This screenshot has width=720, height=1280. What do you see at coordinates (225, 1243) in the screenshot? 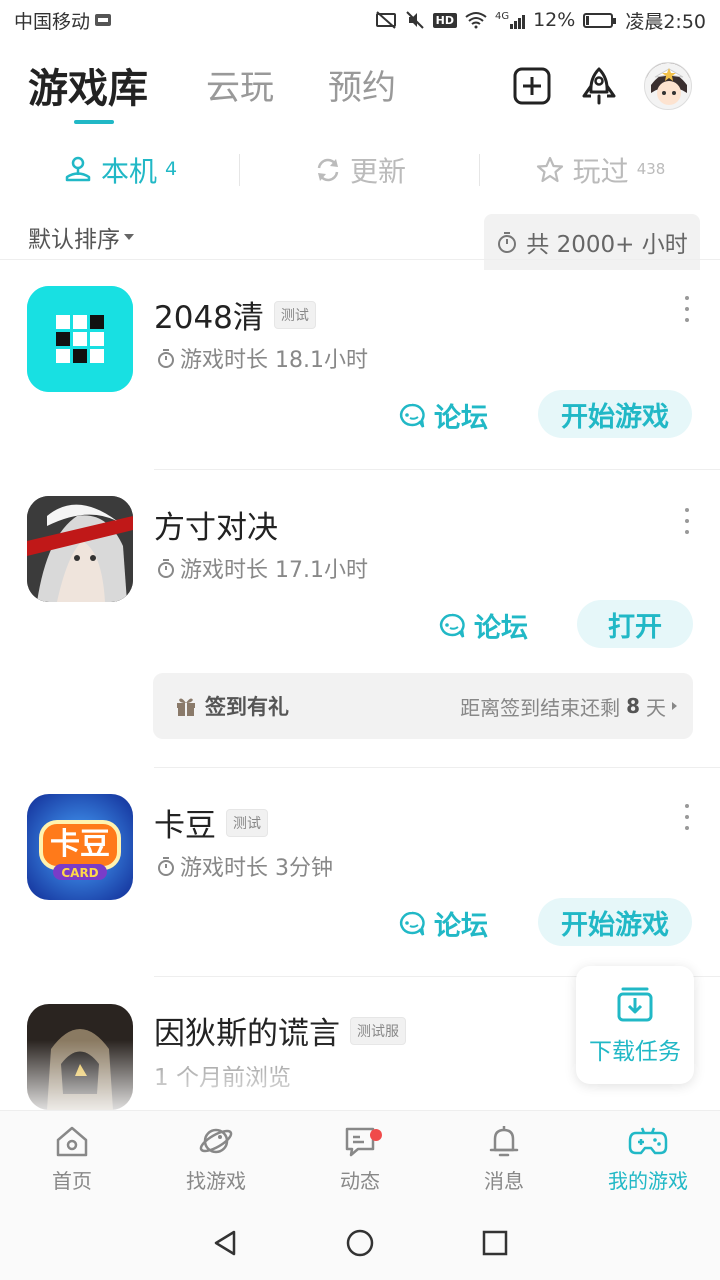
I see `back-icon` at bounding box center [225, 1243].